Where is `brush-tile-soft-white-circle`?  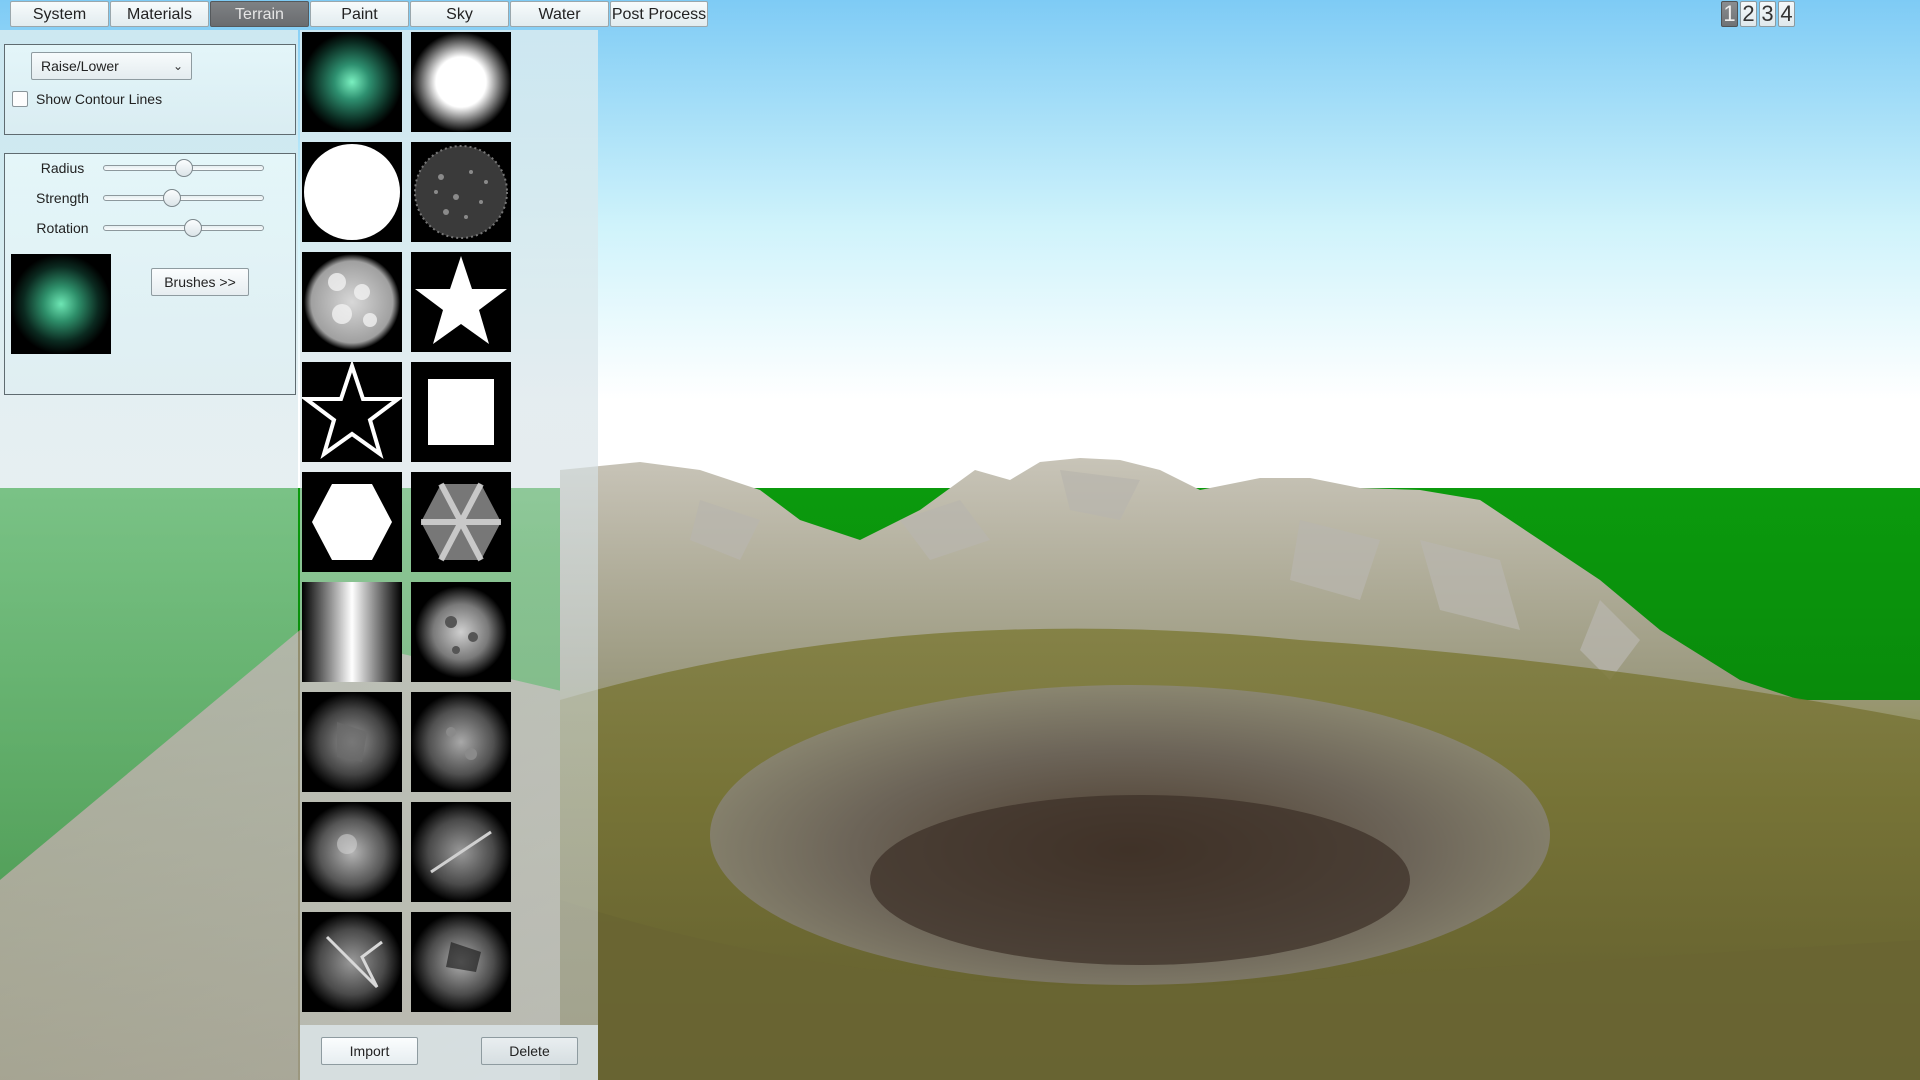 brush-tile-soft-white-circle is located at coordinates (461, 82).